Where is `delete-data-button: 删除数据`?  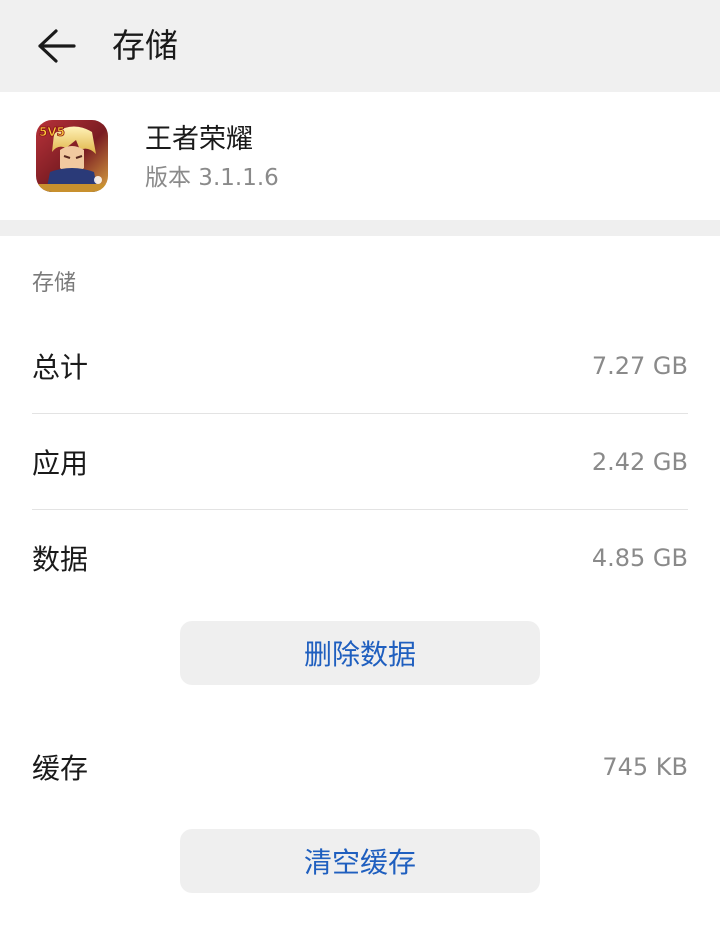 delete-data-button: 删除数据 is located at coordinates (360, 653).